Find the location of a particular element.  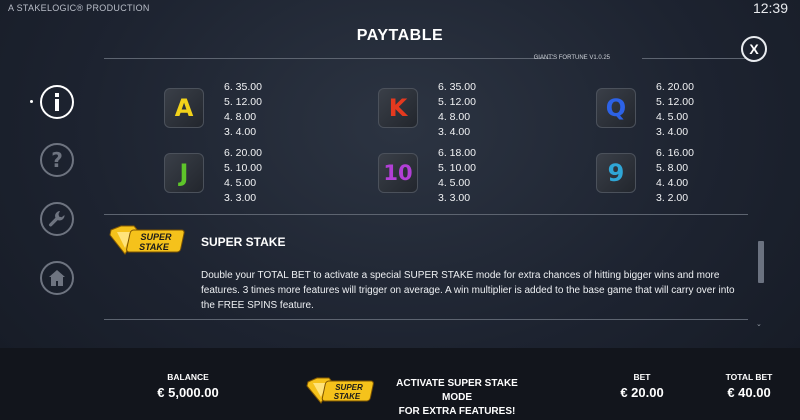

bet-label: BET is located at coordinates (642, 377).